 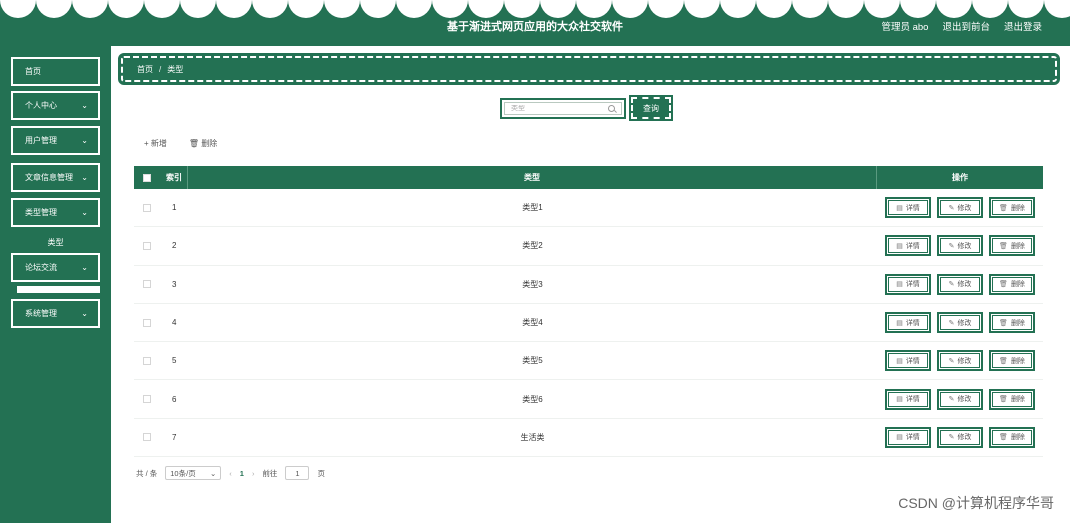 I want to click on breadcrumb-home: 首页, so click(x=145, y=69).